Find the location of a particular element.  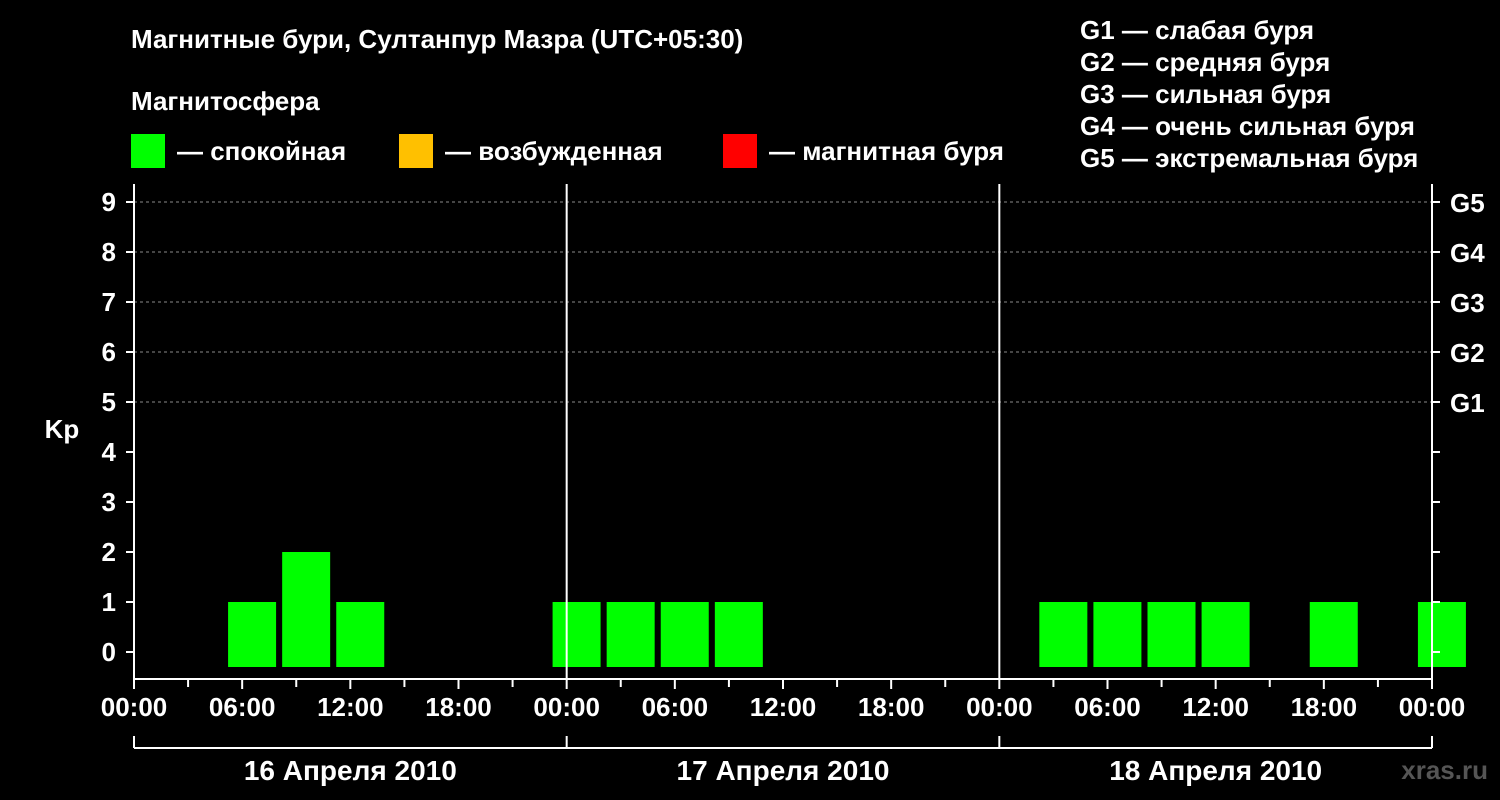

g-axis-label: G2 is located at coordinates (1467, 353).